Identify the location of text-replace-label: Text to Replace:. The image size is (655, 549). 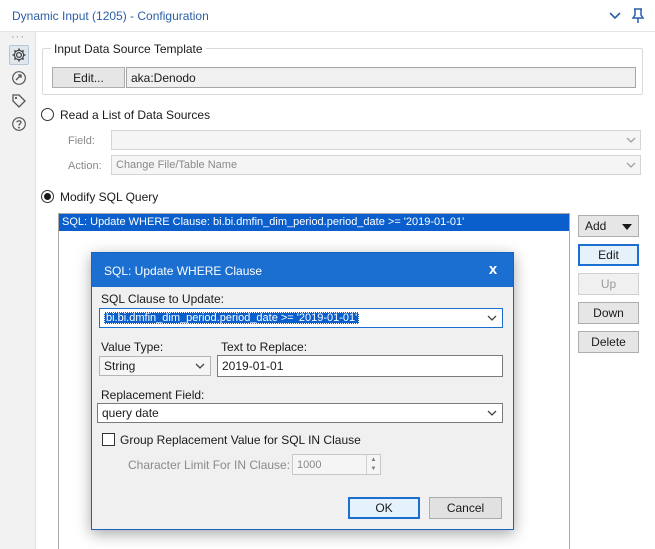
(264, 347).